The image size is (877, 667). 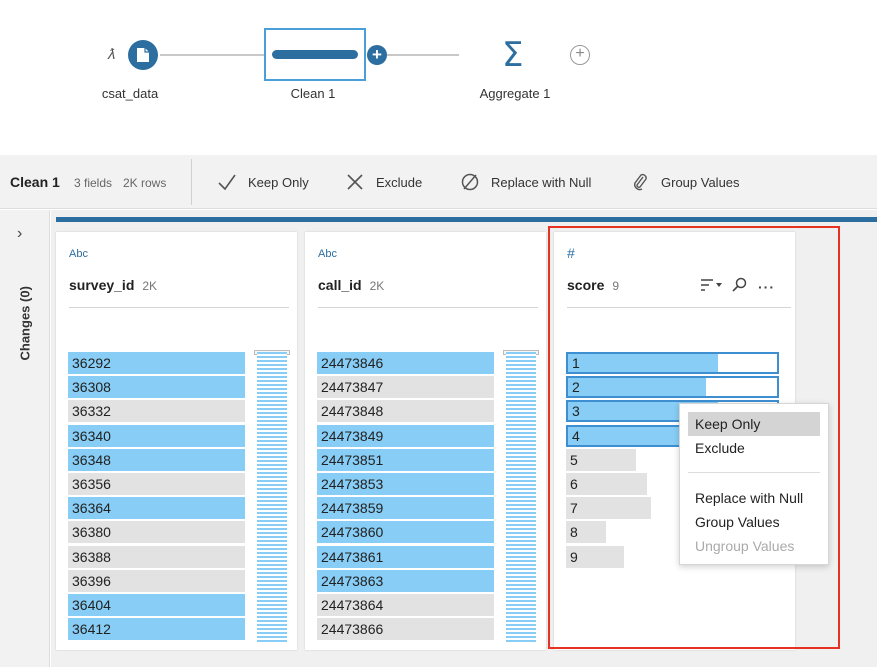 I want to click on step-title: Clean 1, so click(x=35, y=182).